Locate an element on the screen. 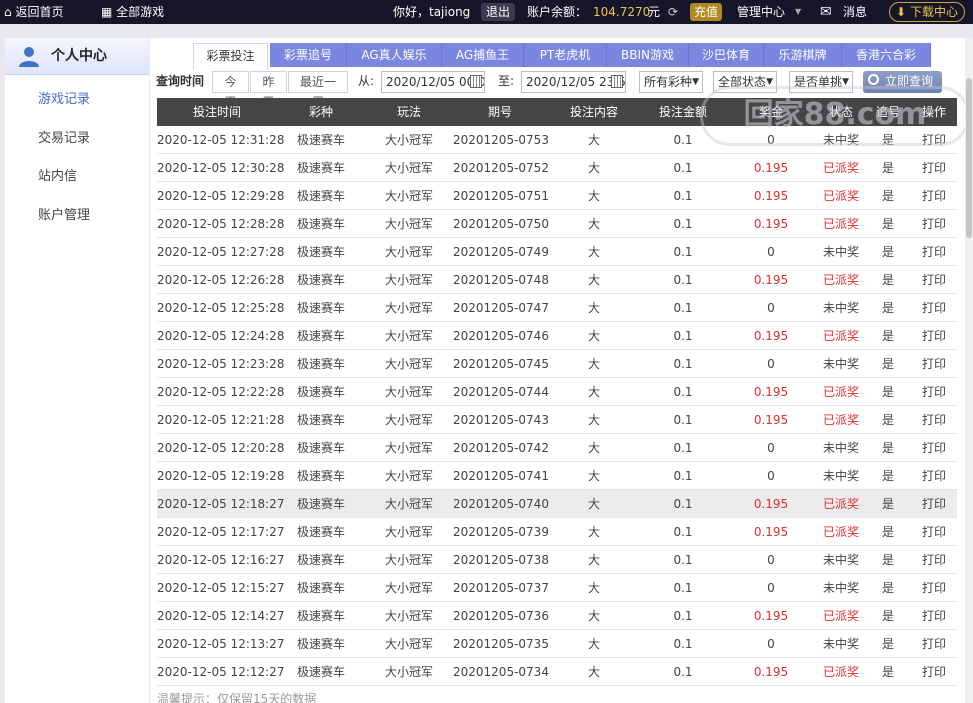 The image size is (973, 703). cell-issue: 20201205-0740 is located at coordinates (501, 504).